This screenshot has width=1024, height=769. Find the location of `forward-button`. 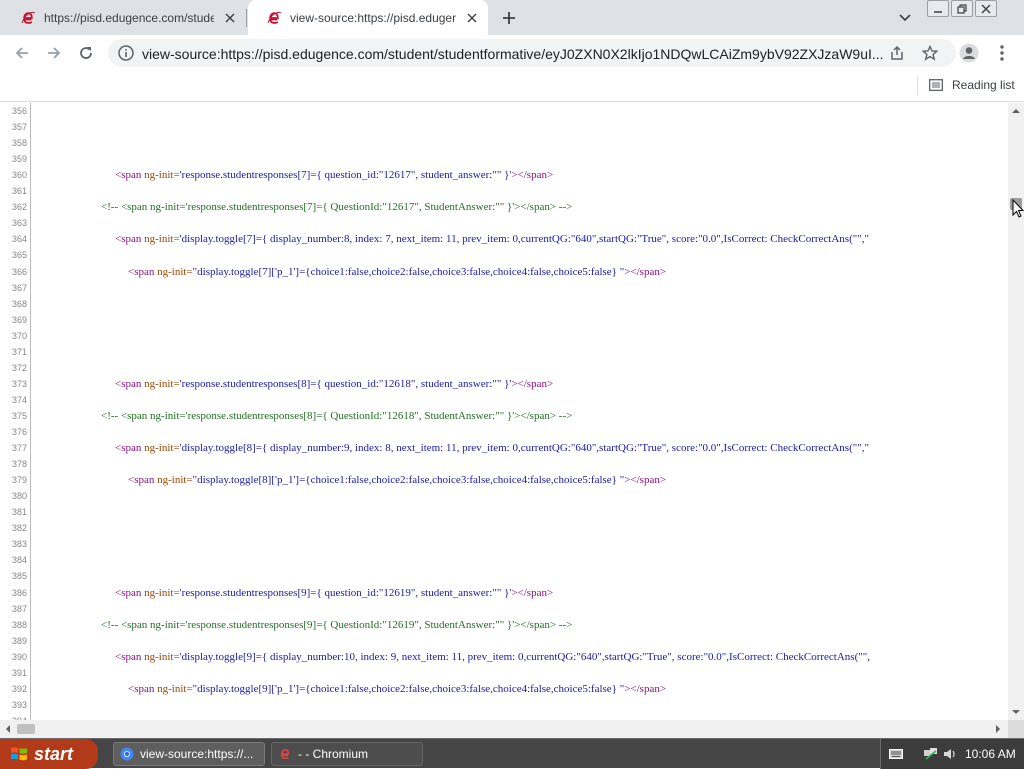

forward-button is located at coordinates (54, 53).